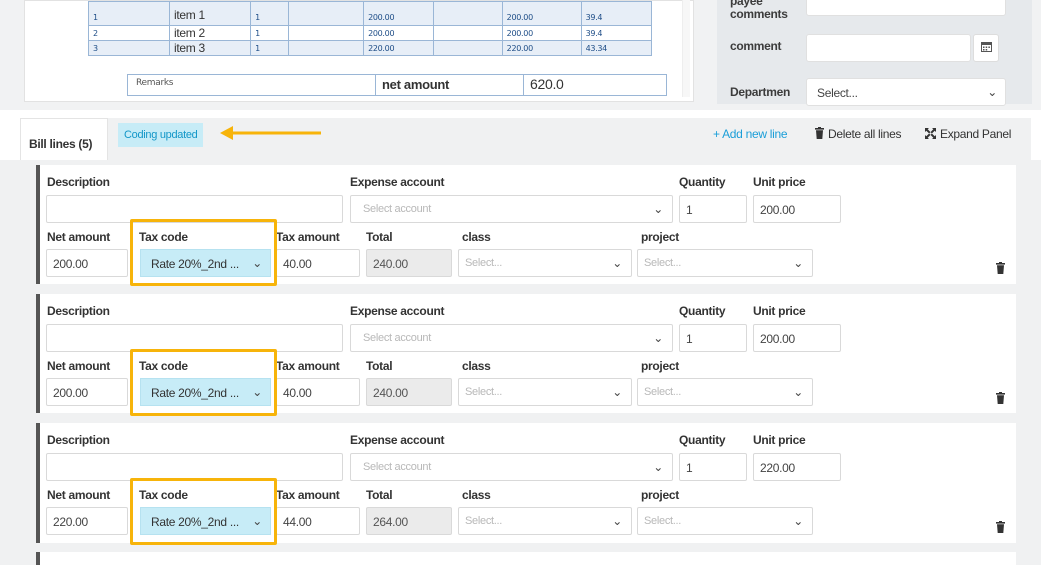 This screenshot has width=1041, height=565. What do you see at coordinates (409, 263) in the screenshot?
I see `total-field: 240.00` at bounding box center [409, 263].